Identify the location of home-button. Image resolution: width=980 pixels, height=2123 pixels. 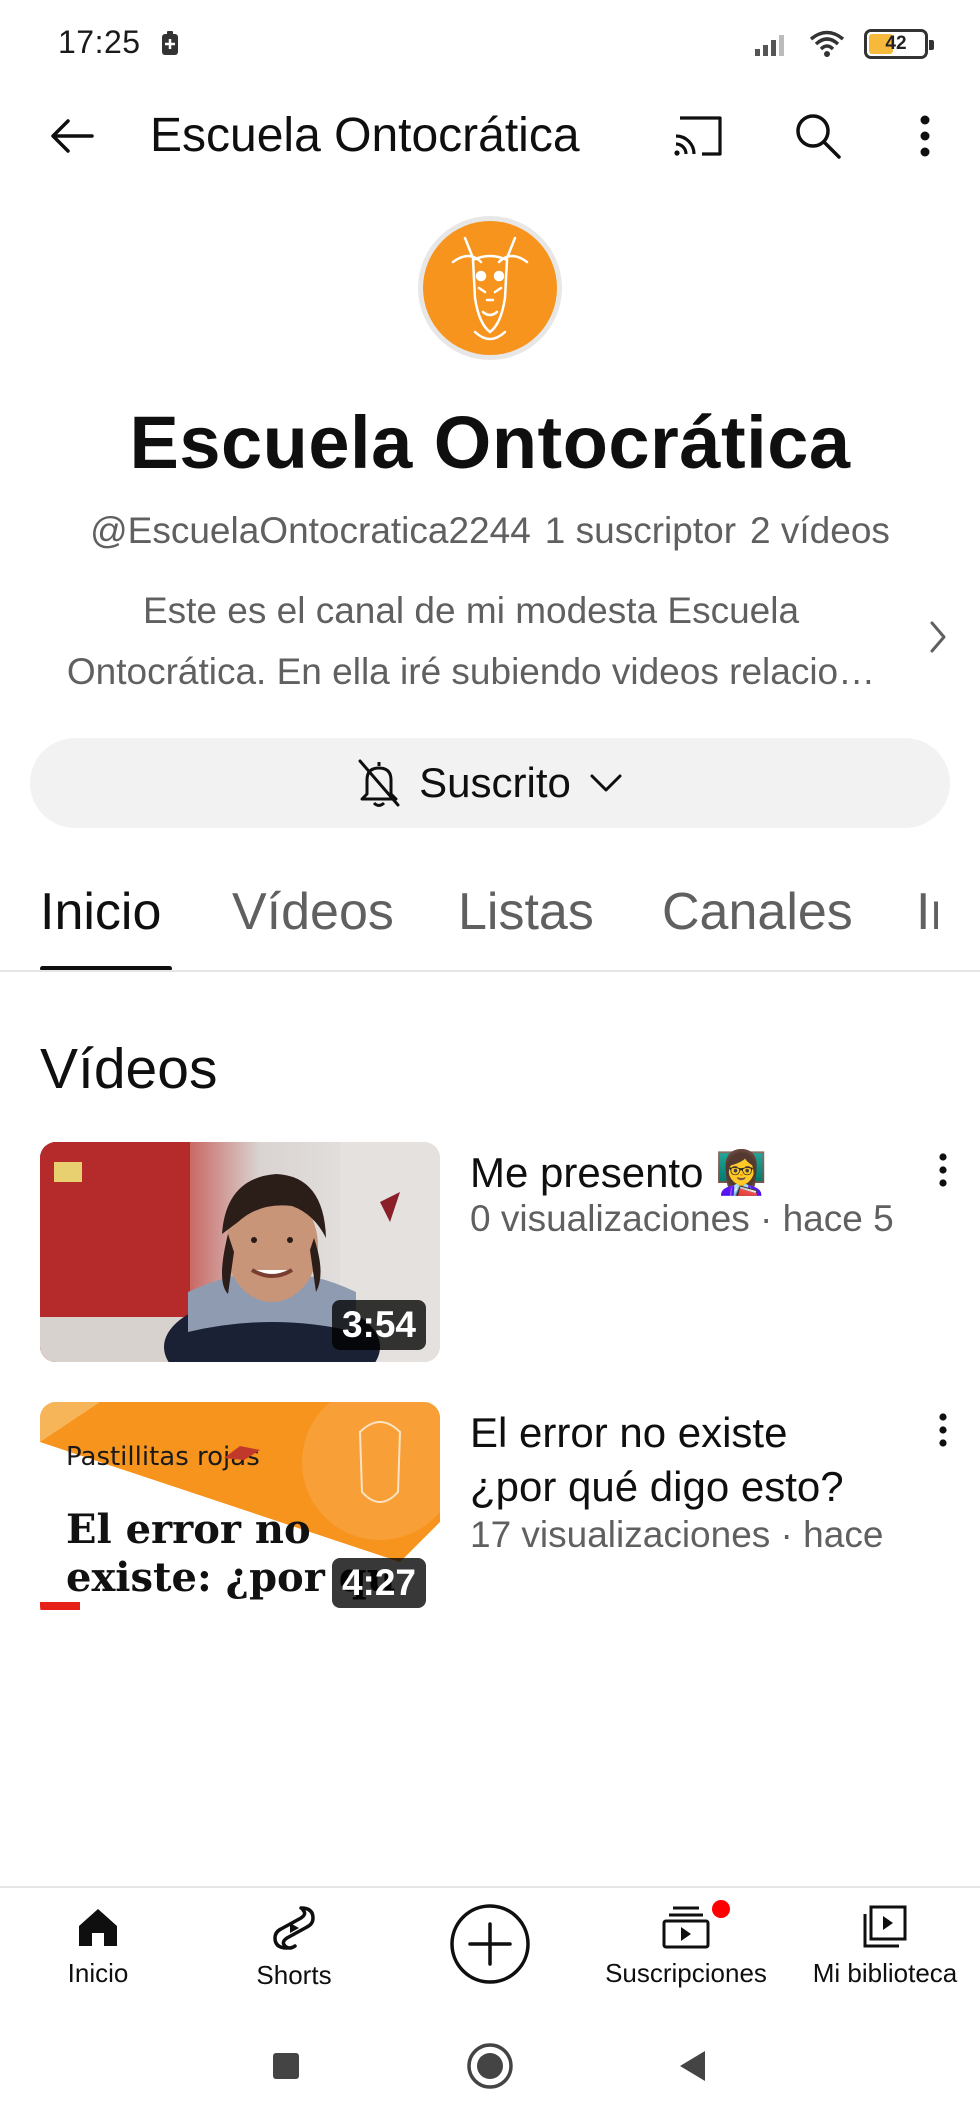
(490, 2066).